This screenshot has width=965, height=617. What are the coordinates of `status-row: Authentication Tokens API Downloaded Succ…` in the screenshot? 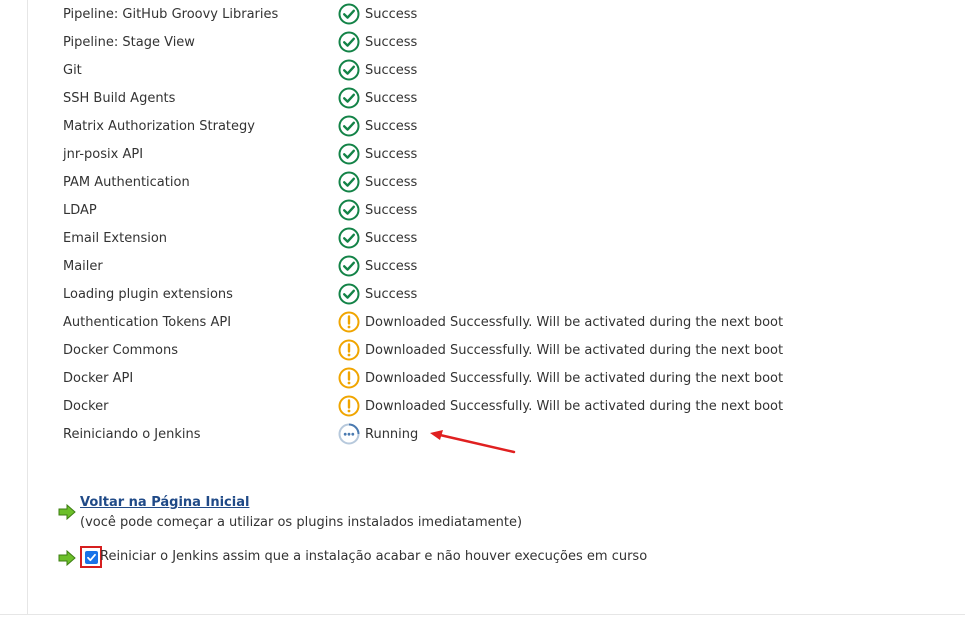 It's located at (423, 322).